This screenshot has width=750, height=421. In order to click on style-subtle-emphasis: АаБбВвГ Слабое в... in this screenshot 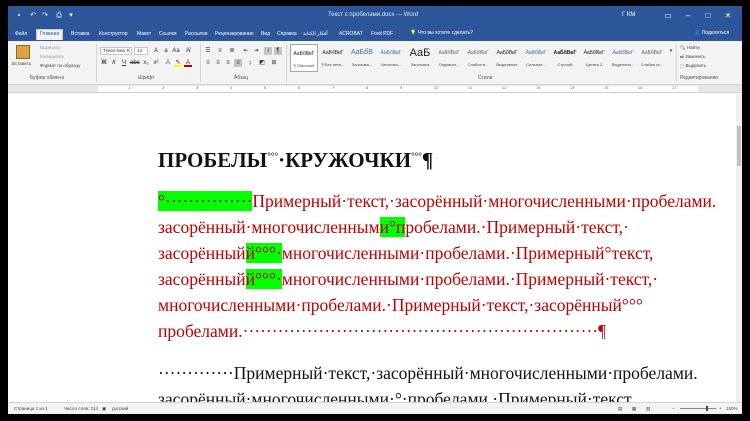, I will do `click(478, 58)`.